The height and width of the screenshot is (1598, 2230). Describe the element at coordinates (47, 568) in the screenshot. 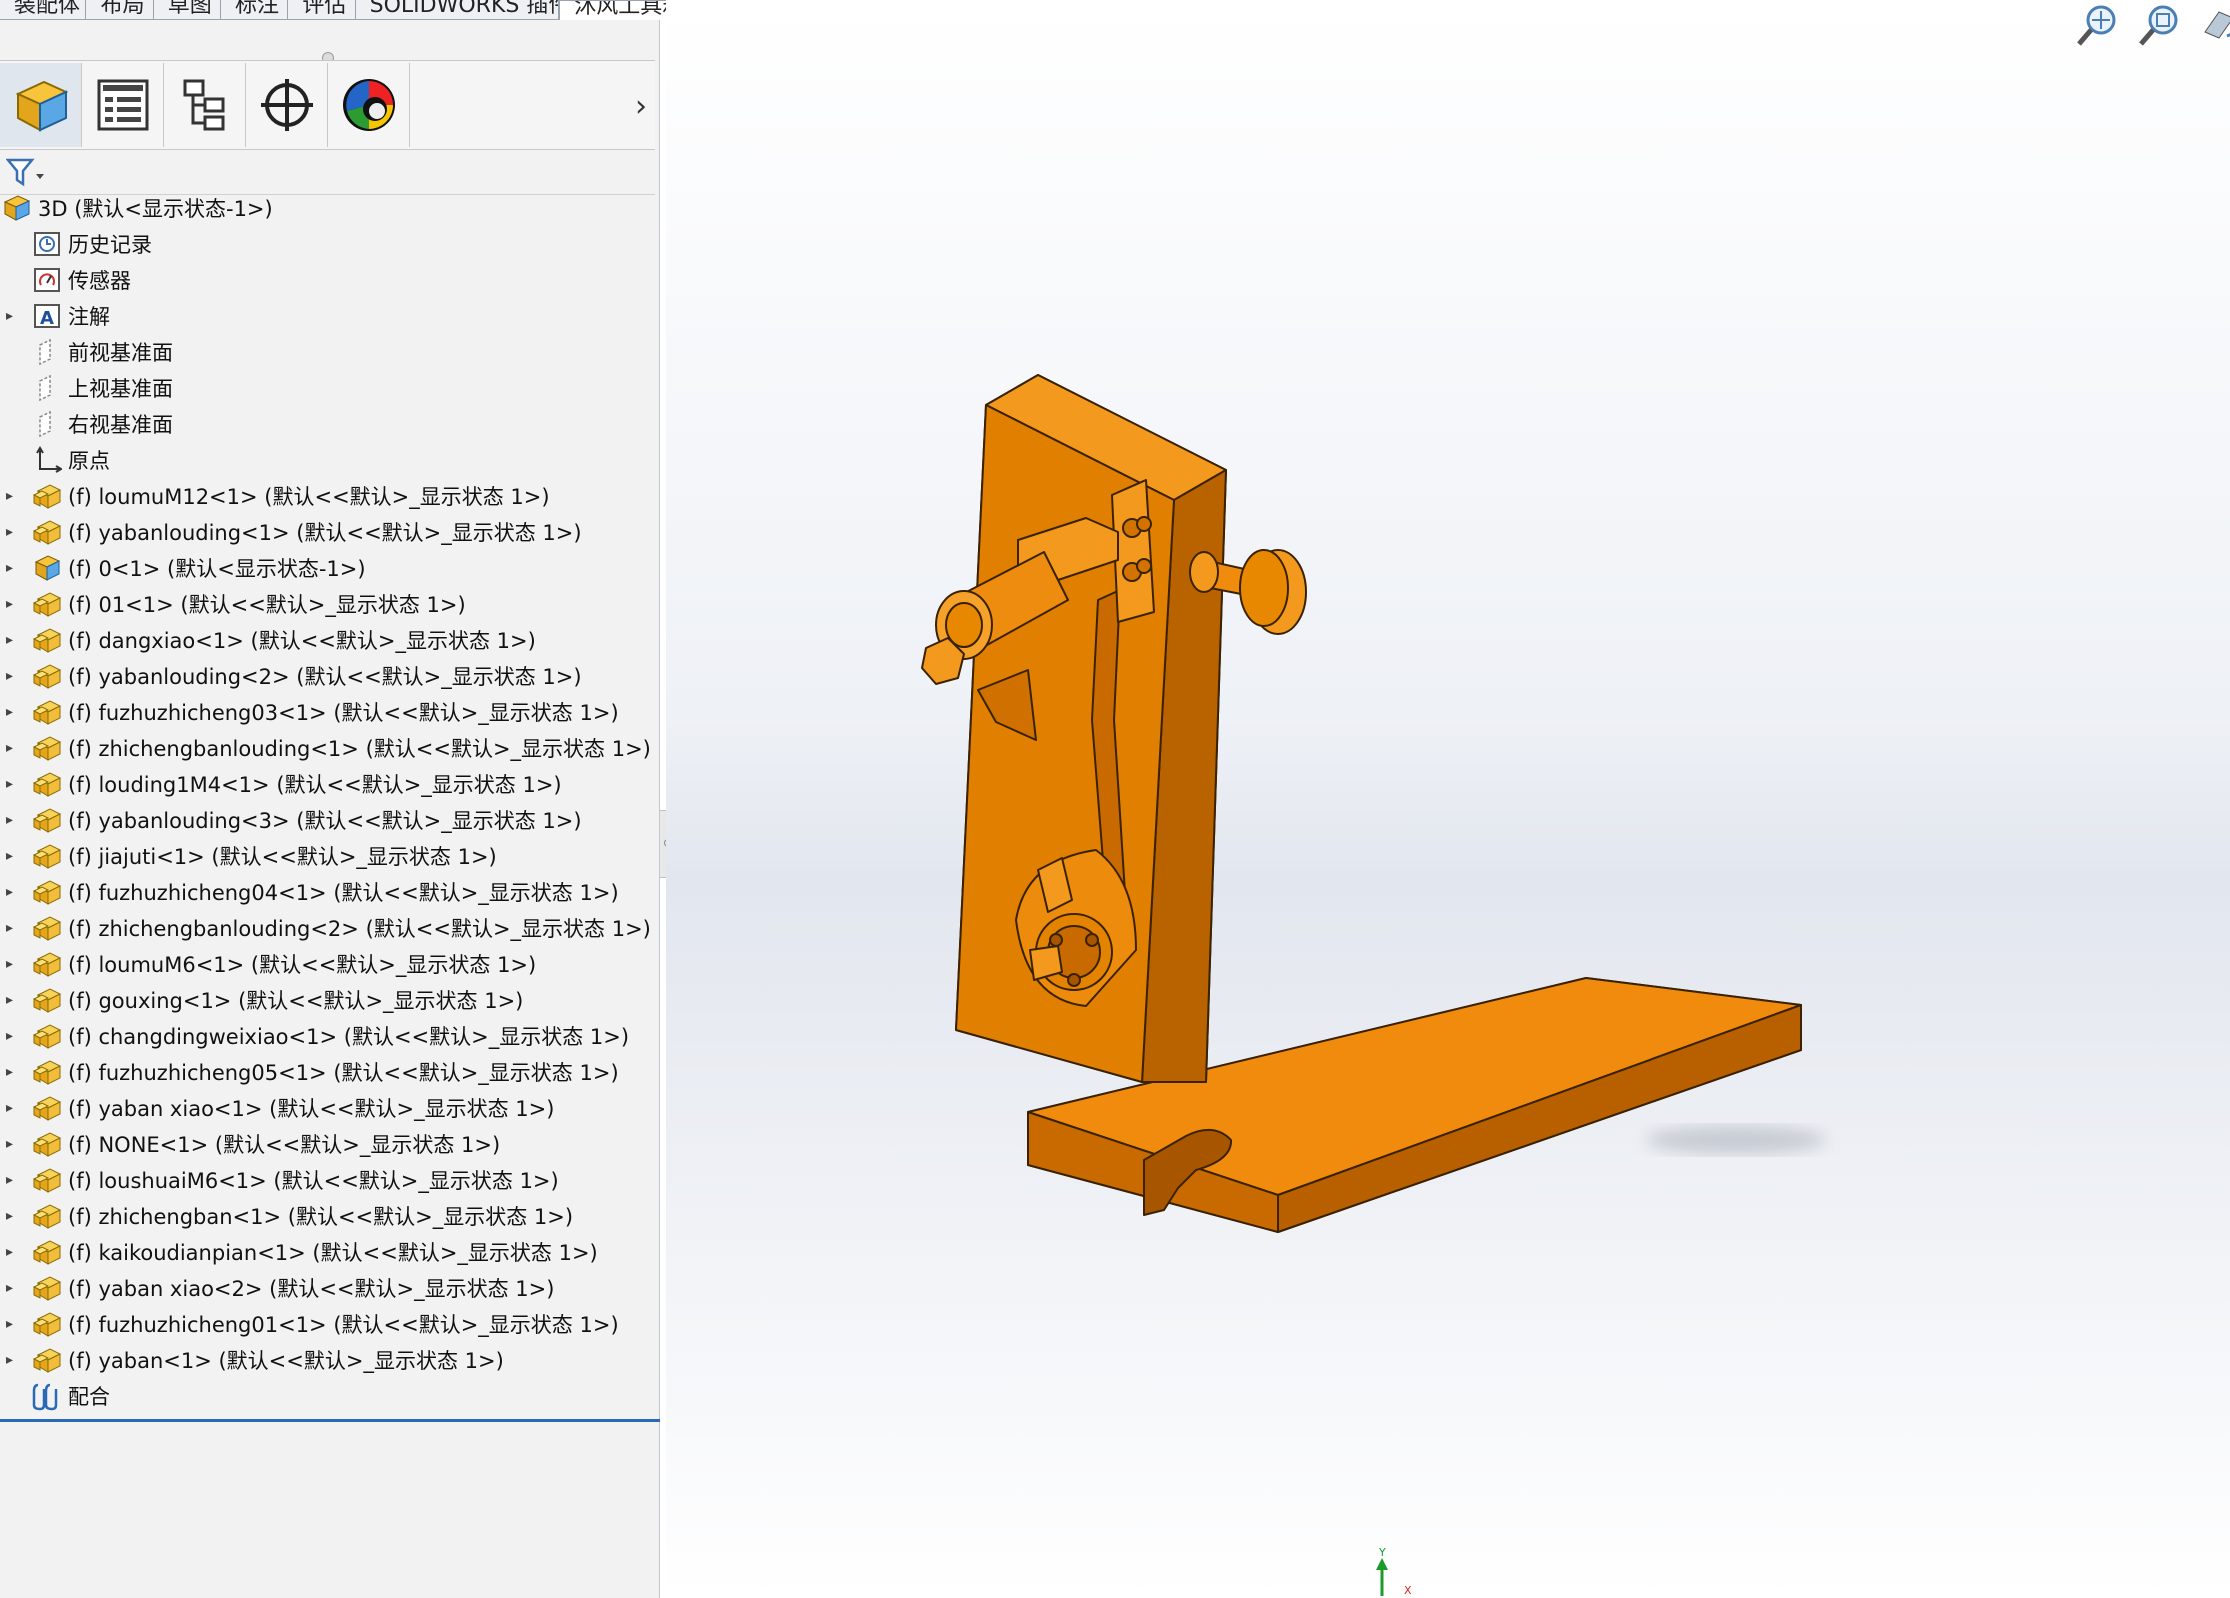

I see `subassembly-icon` at that location.